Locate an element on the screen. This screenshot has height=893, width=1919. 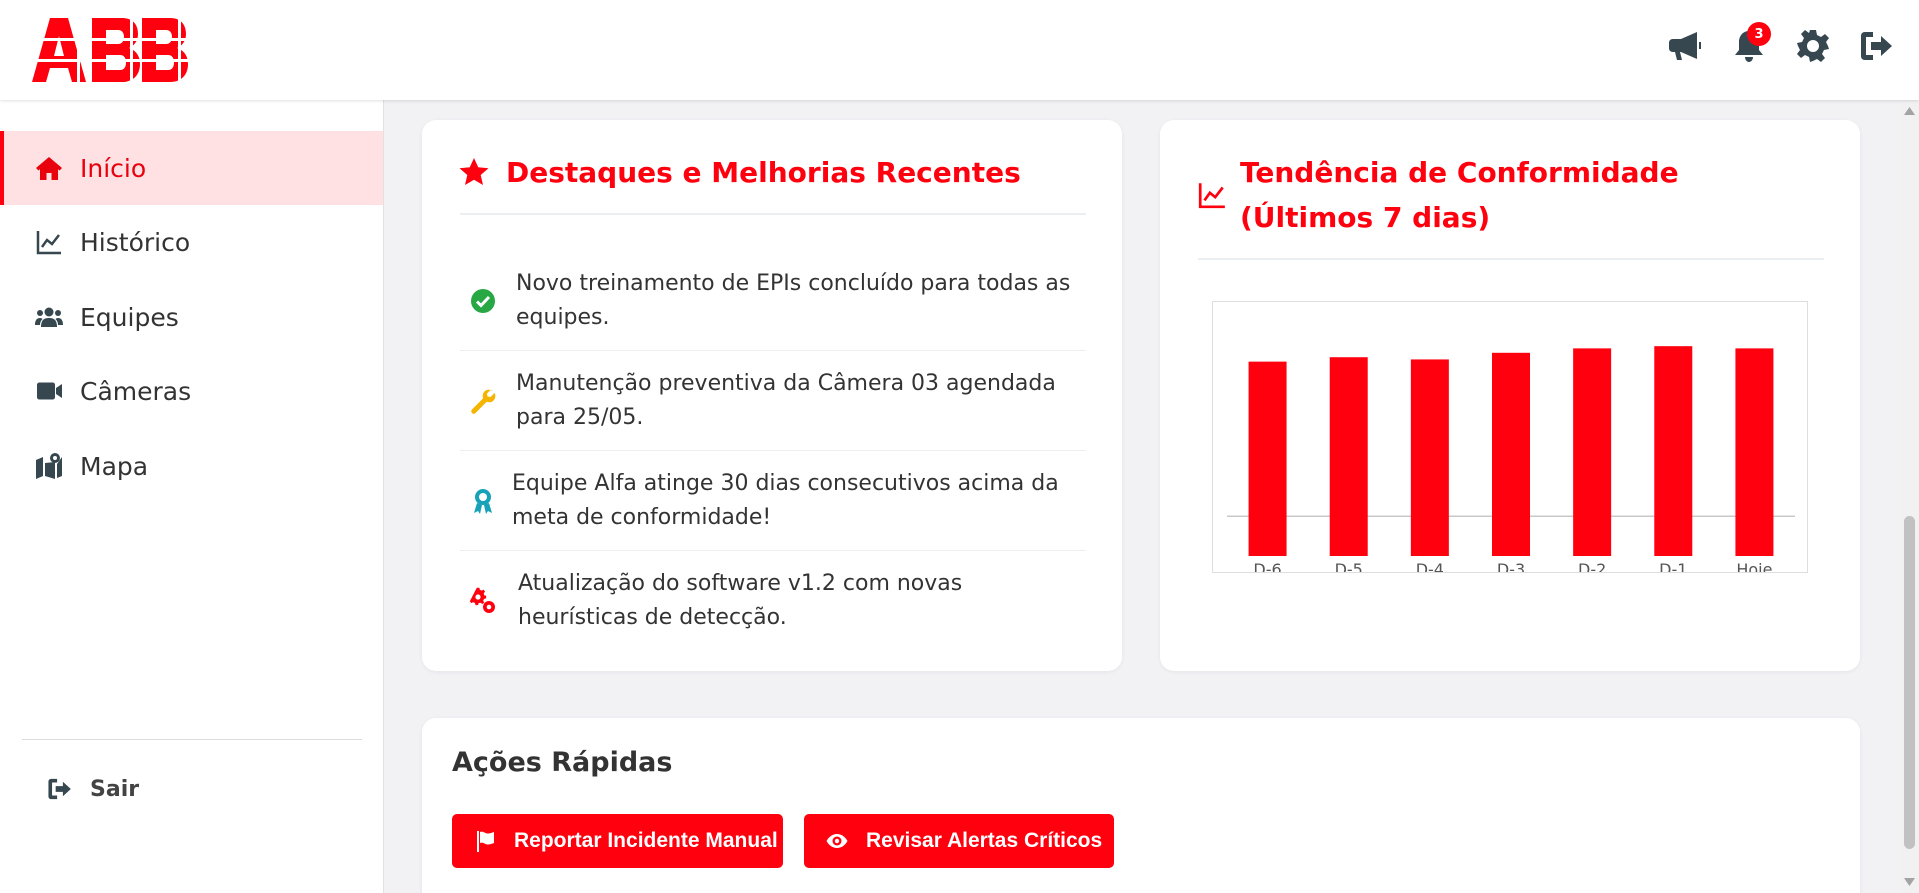
sidebar-item-label: Câmeras is located at coordinates (136, 391).